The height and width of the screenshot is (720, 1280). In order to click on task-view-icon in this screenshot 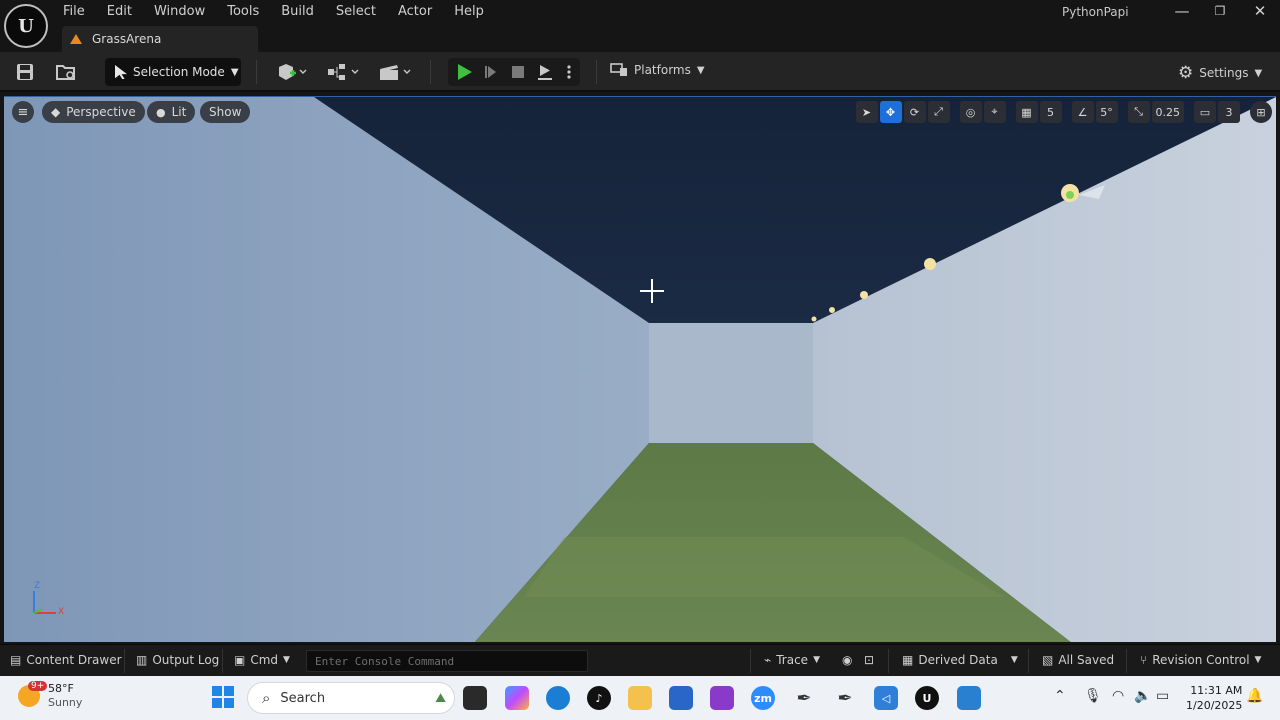, I will do `click(475, 698)`.